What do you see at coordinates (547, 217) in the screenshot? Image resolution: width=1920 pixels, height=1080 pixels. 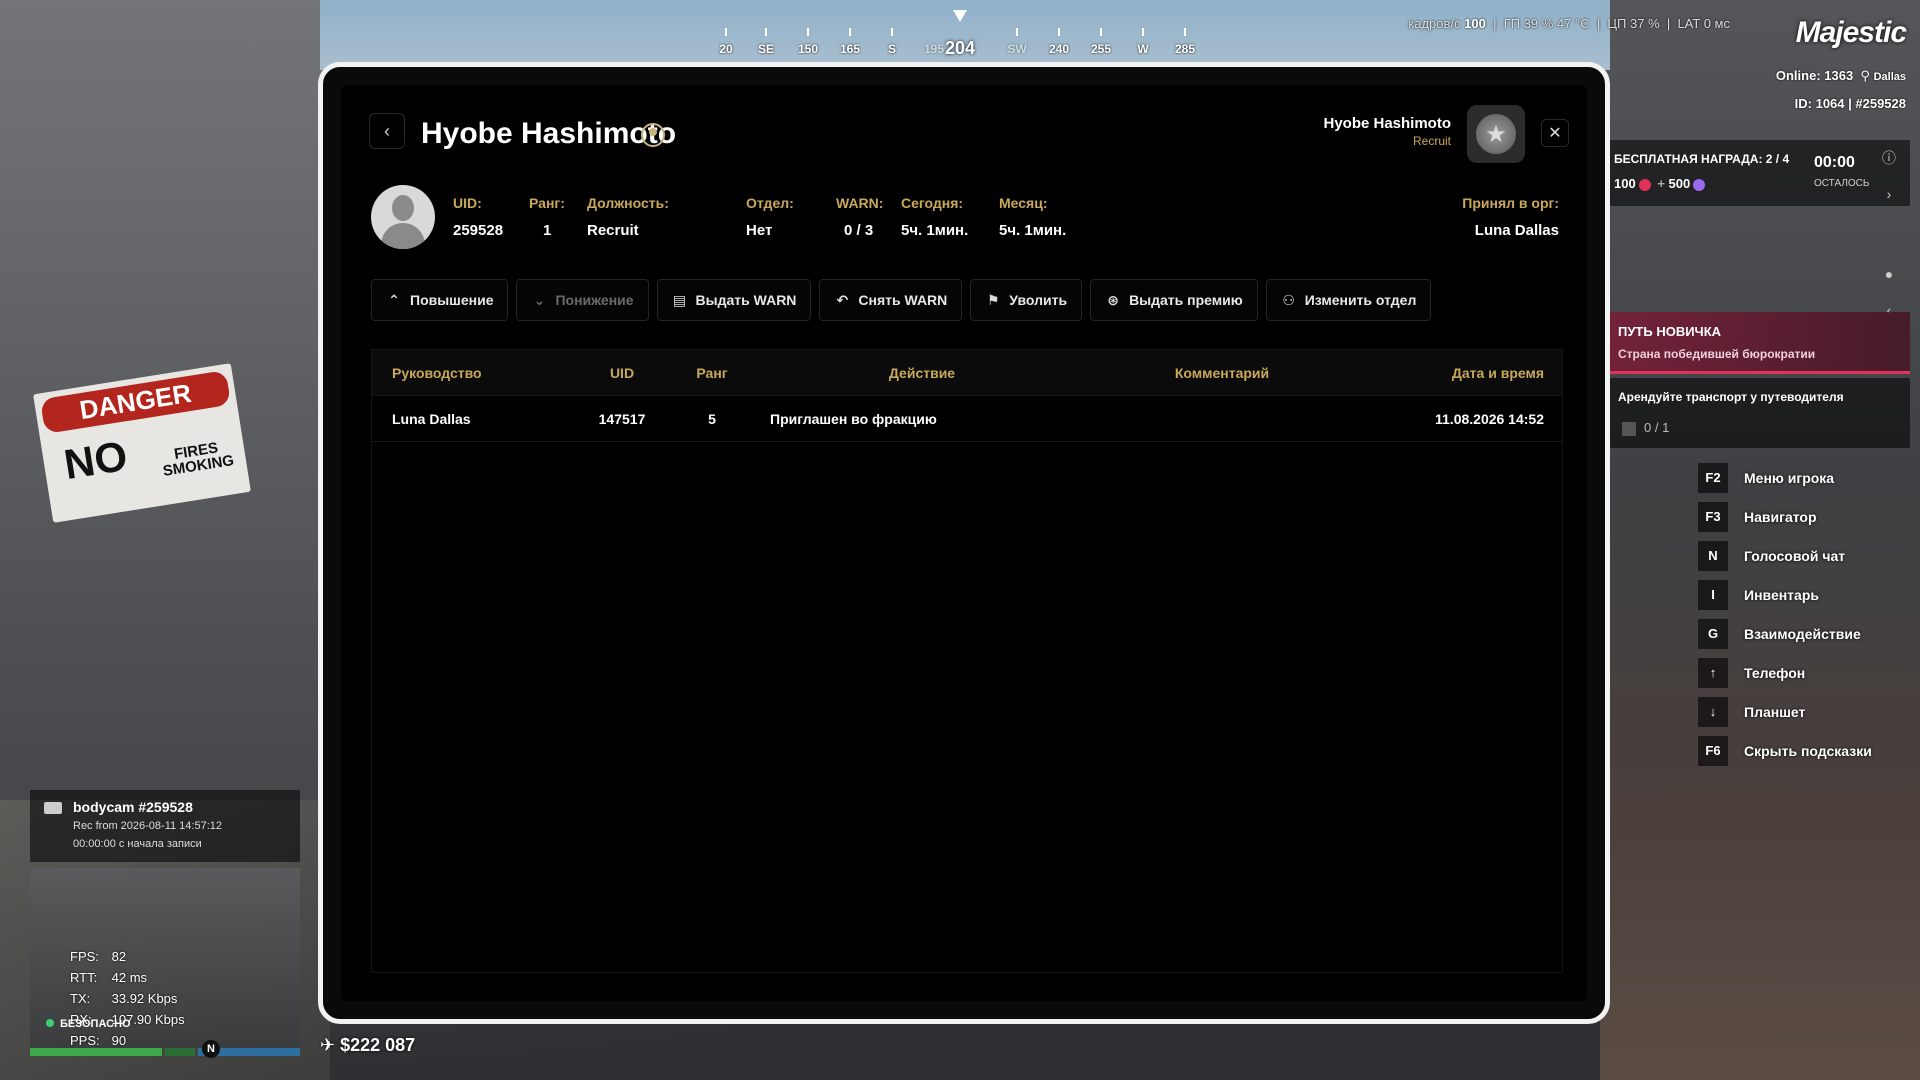 I see `info-rank: Ранг: 1` at bounding box center [547, 217].